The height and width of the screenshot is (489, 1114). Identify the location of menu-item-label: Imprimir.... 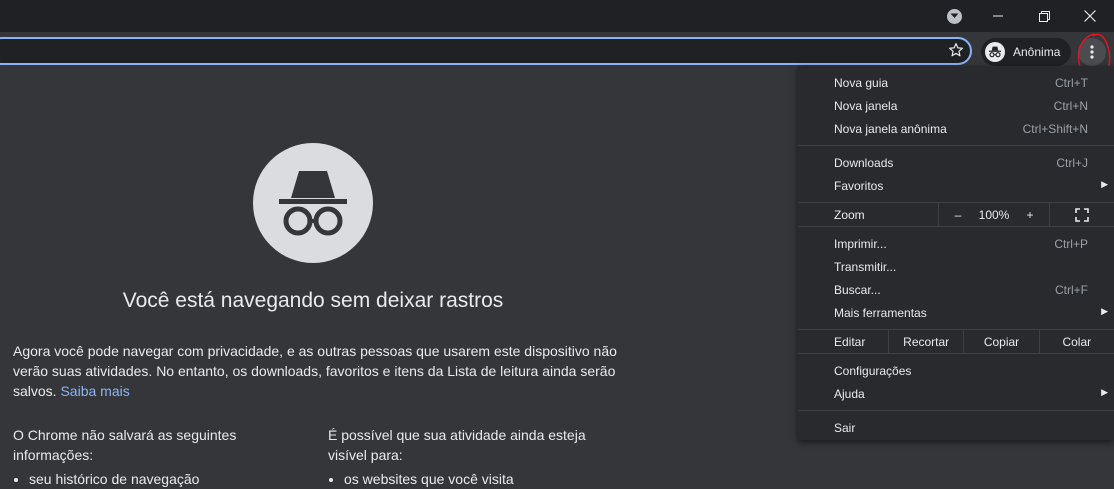
(860, 244).